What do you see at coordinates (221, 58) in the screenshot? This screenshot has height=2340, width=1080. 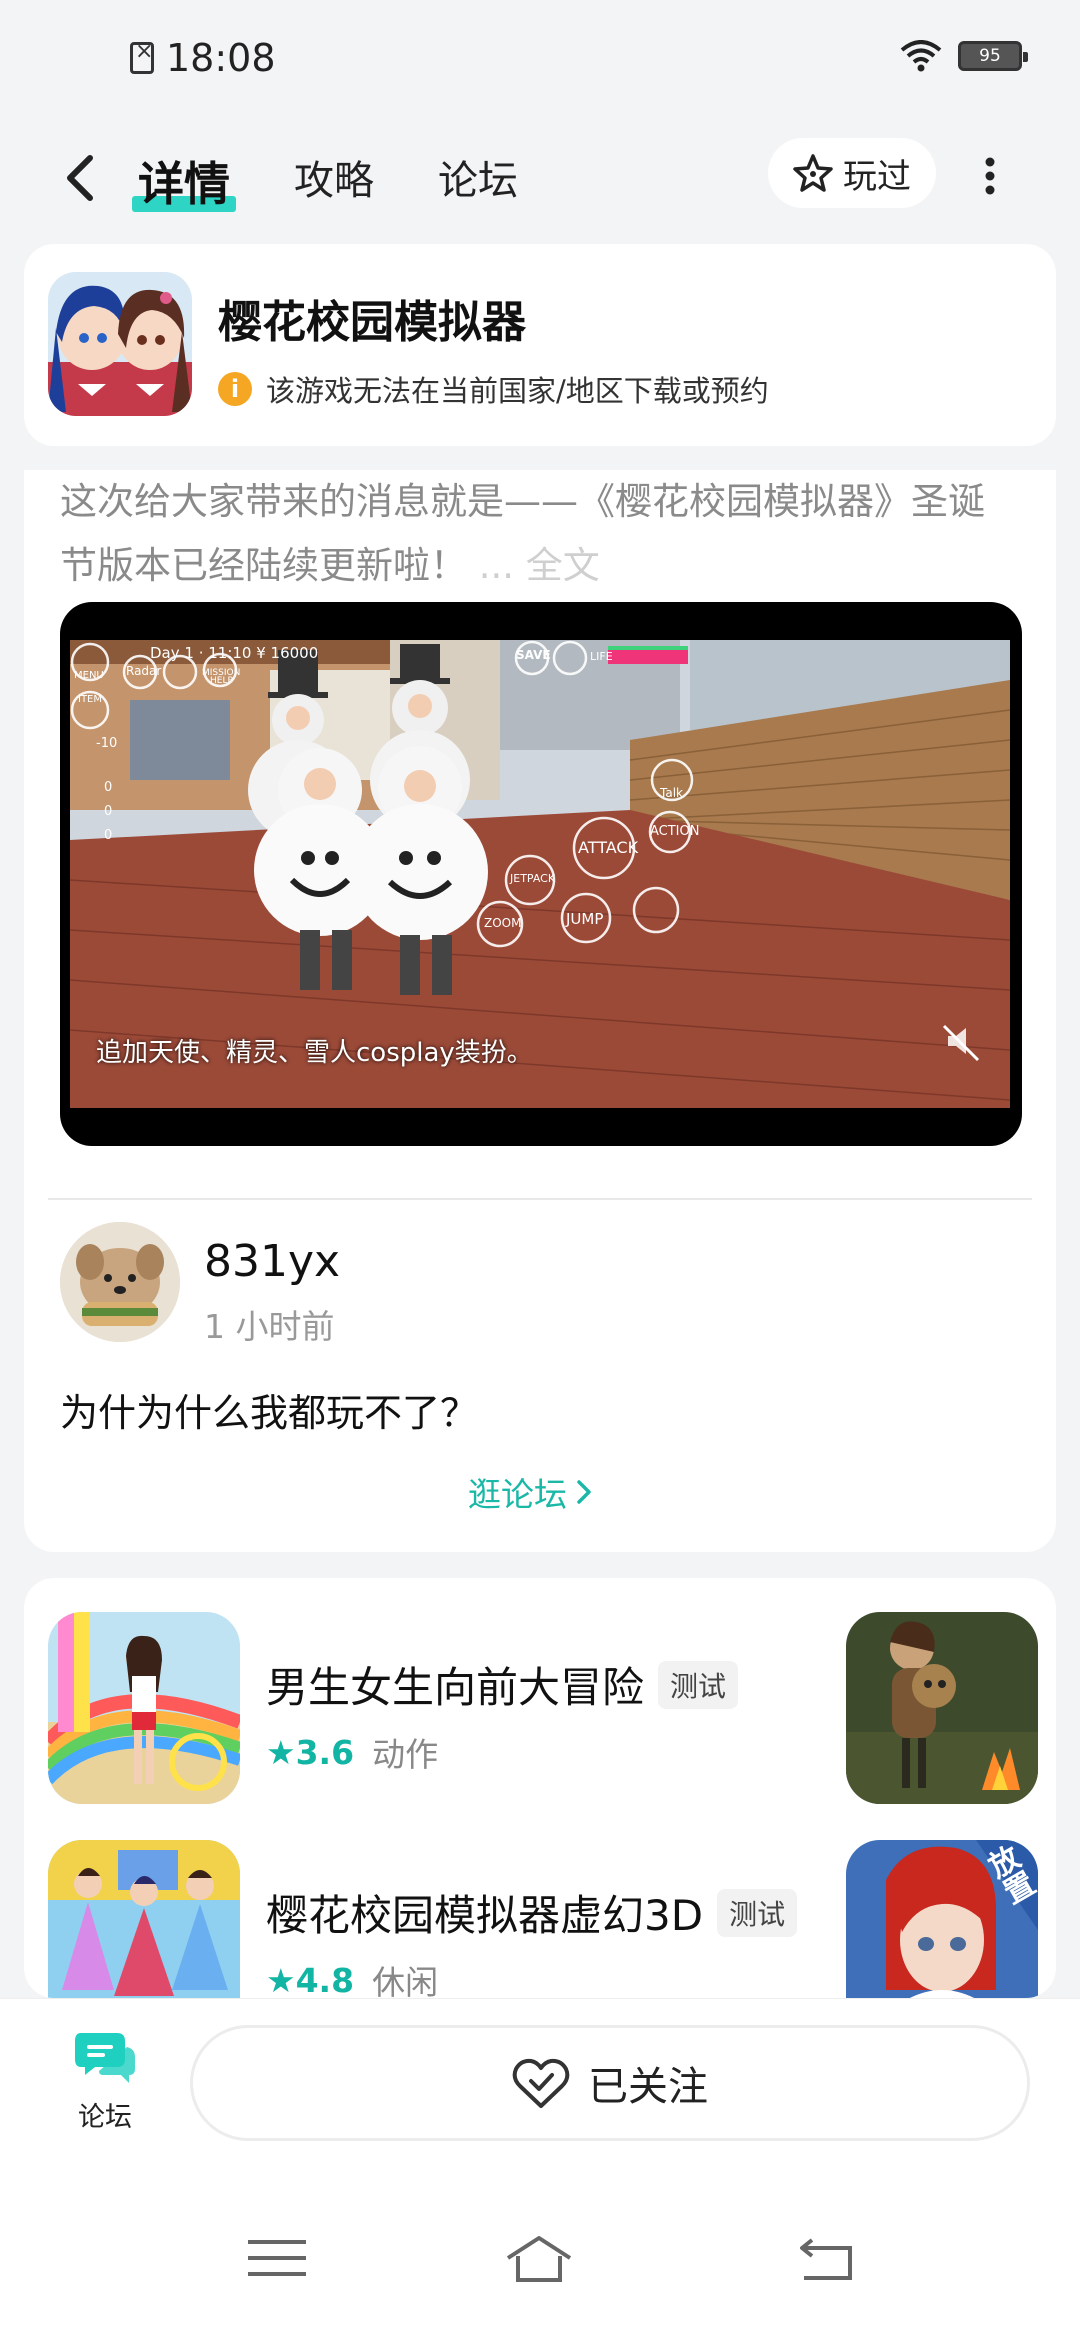 I see `status-time: 18:08` at bounding box center [221, 58].